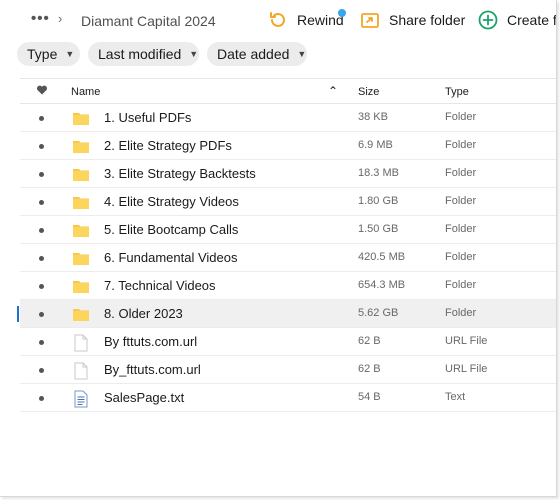 This screenshot has height=500, width=560. I want to click on file-name: By fttuts.com.url, so click(150, 341).